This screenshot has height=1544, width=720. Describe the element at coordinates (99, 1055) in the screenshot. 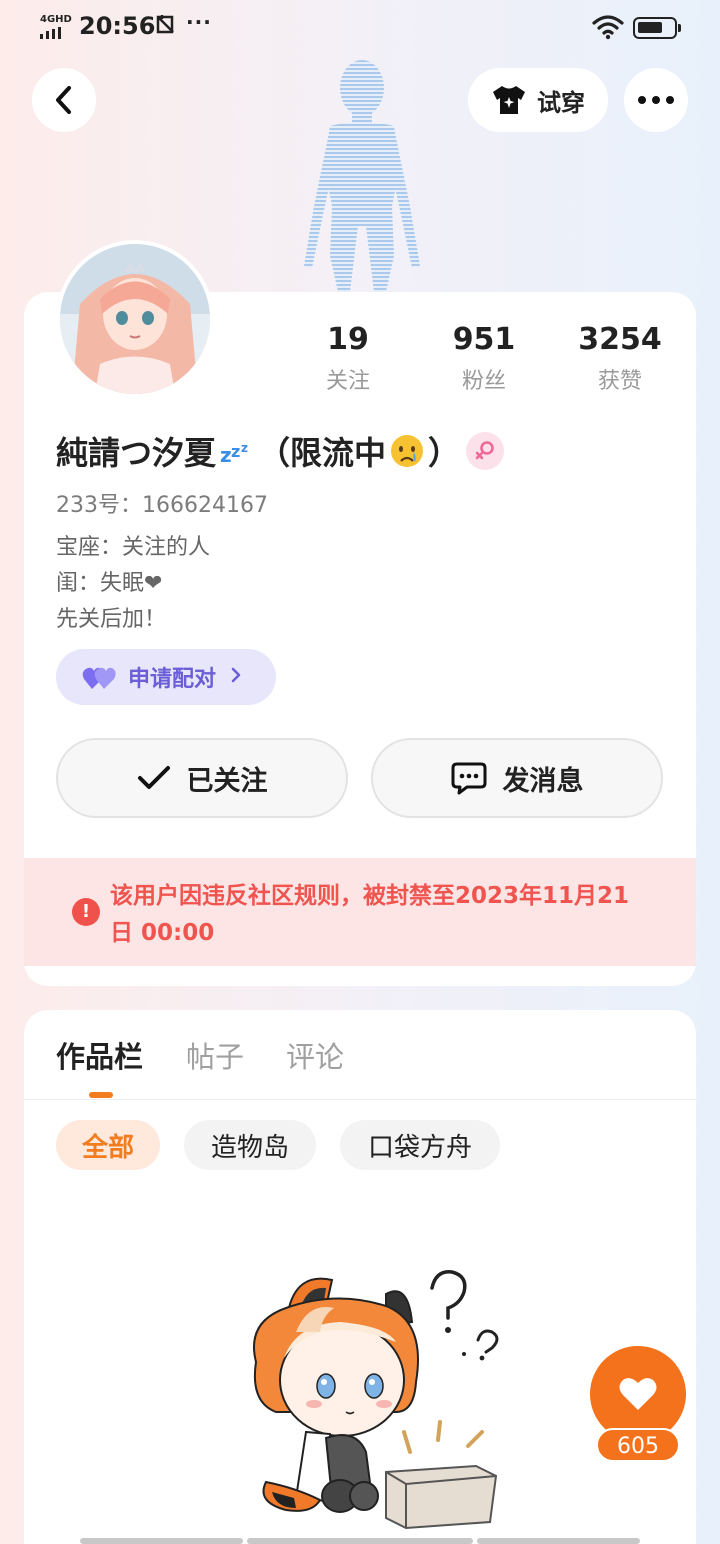

I see `tab-works: 作品栏` at that location.